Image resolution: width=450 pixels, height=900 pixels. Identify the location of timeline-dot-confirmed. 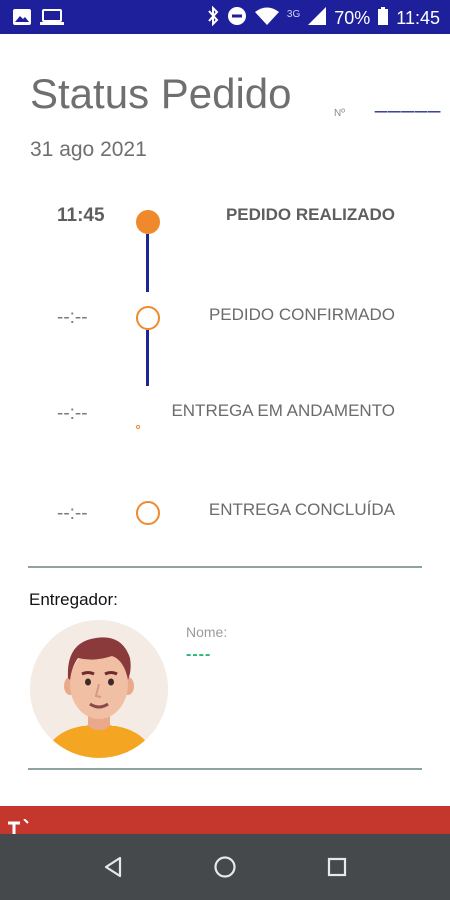
(148, 318).